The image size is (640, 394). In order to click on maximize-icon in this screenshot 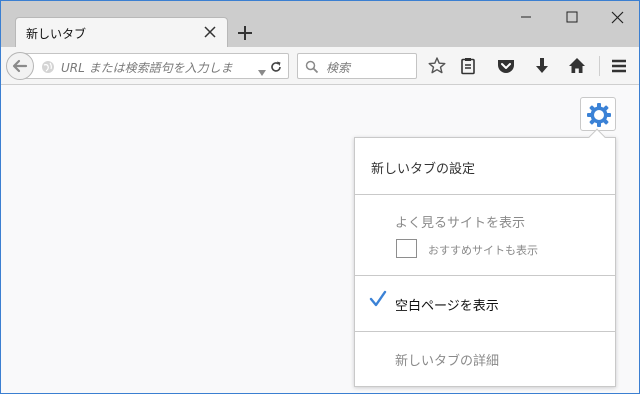, I will do `click(572, 17)`.